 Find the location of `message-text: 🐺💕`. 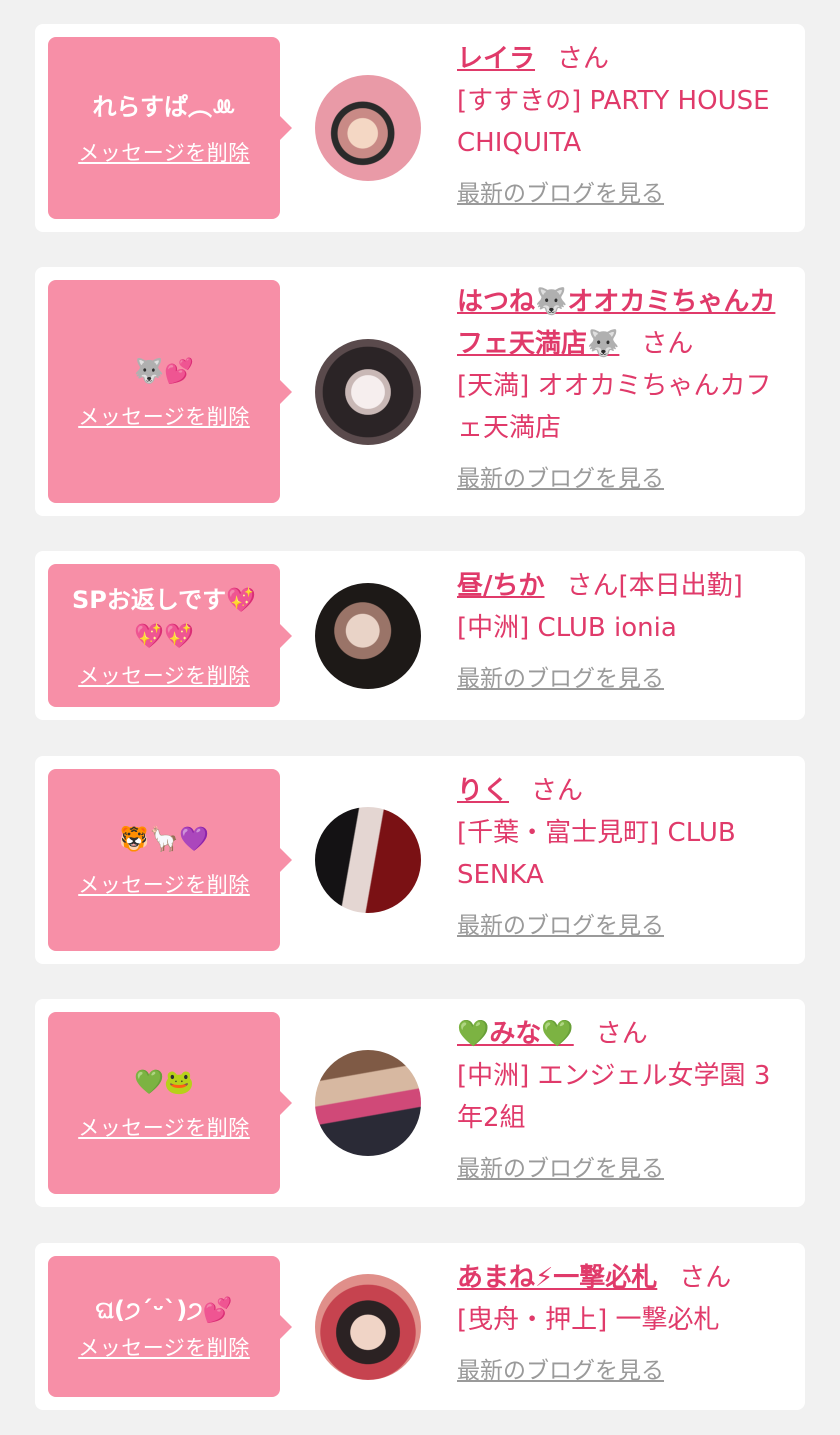

message-text: 🐺💕 is located at coordinates (164, 370).